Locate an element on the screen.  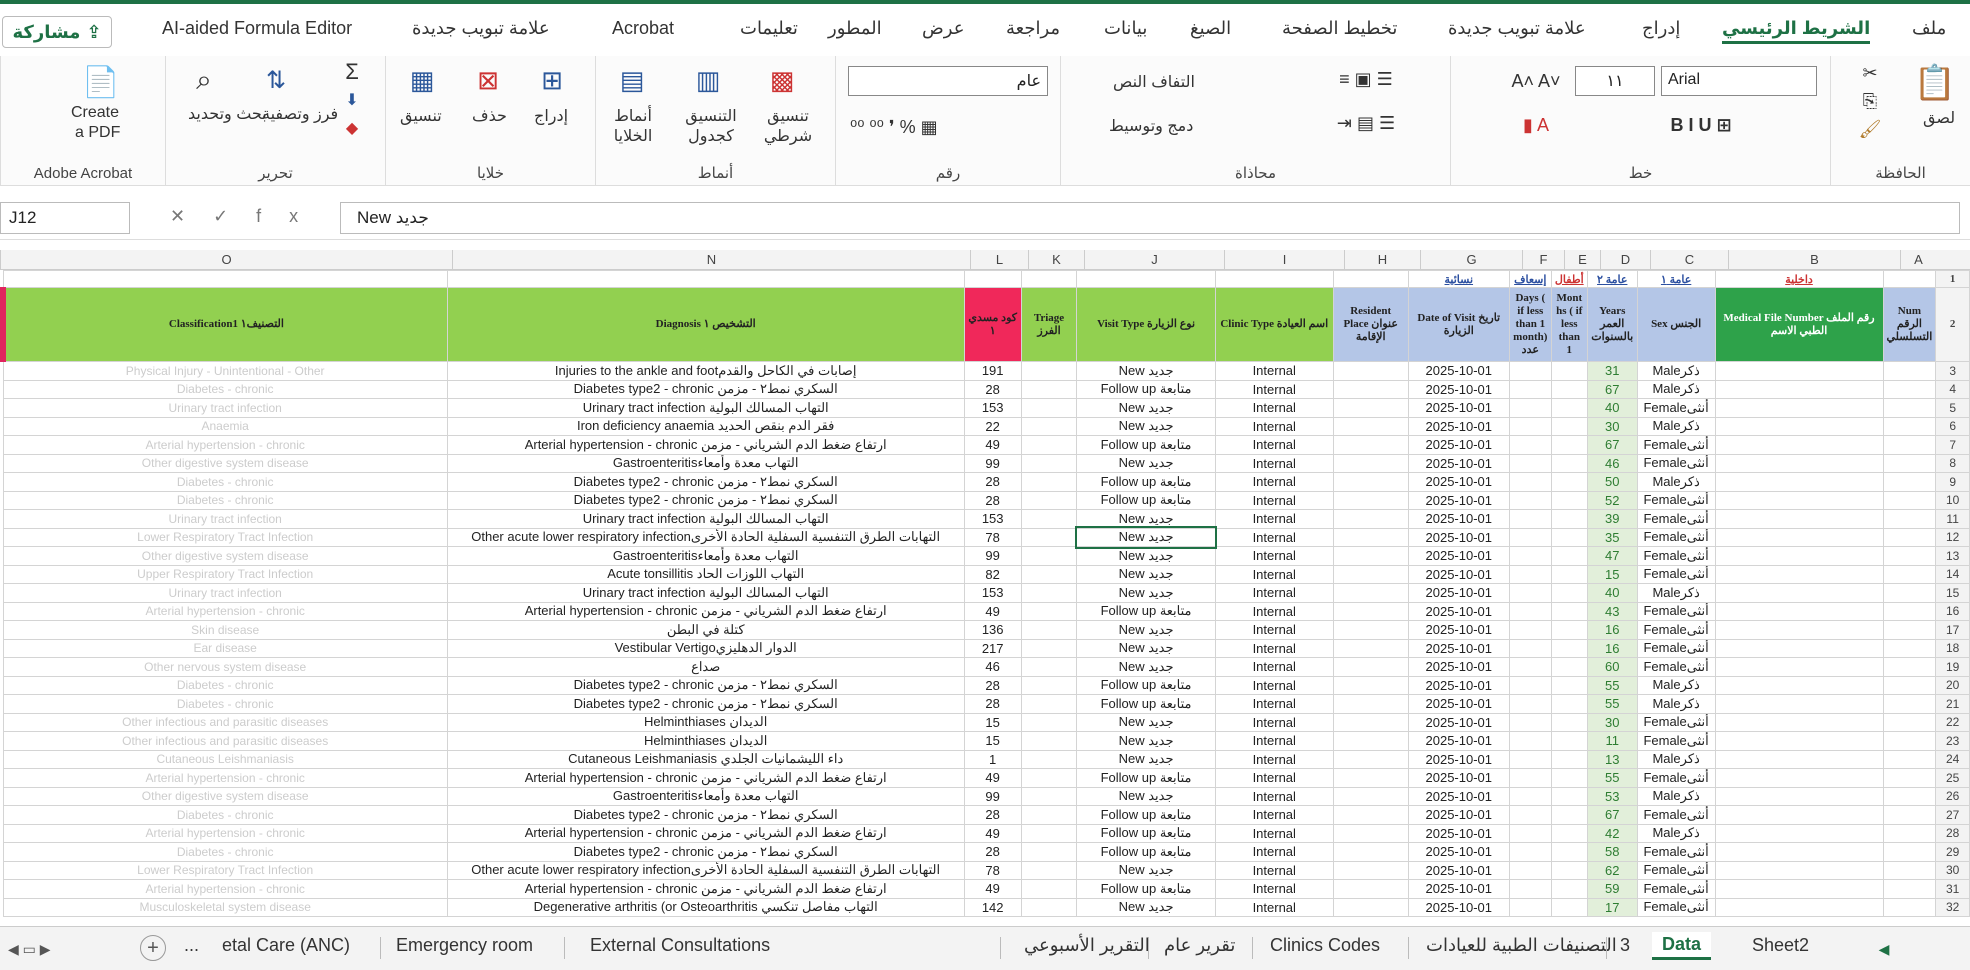
sheet-tab-data: Data is located at coordinates (1682, 946).